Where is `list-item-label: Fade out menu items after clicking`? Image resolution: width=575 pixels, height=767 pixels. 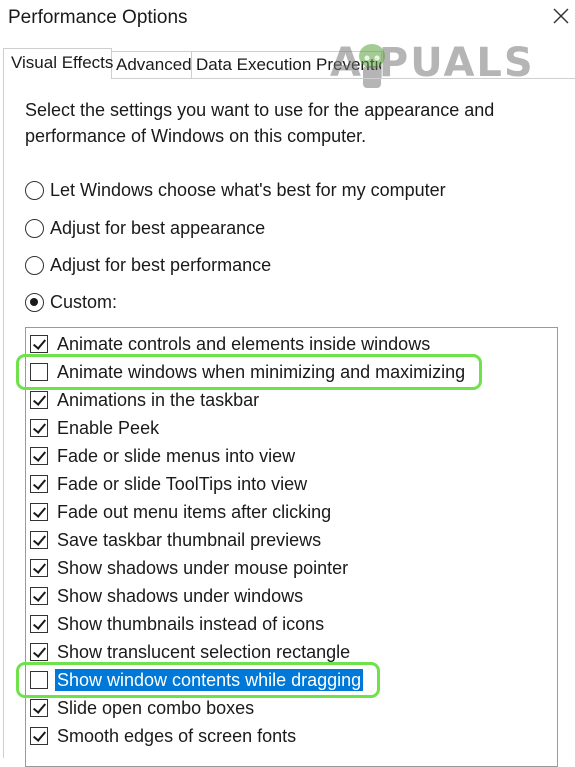 list-item-label: Fade out menu items after clicking is located at coordinates (194, 512).